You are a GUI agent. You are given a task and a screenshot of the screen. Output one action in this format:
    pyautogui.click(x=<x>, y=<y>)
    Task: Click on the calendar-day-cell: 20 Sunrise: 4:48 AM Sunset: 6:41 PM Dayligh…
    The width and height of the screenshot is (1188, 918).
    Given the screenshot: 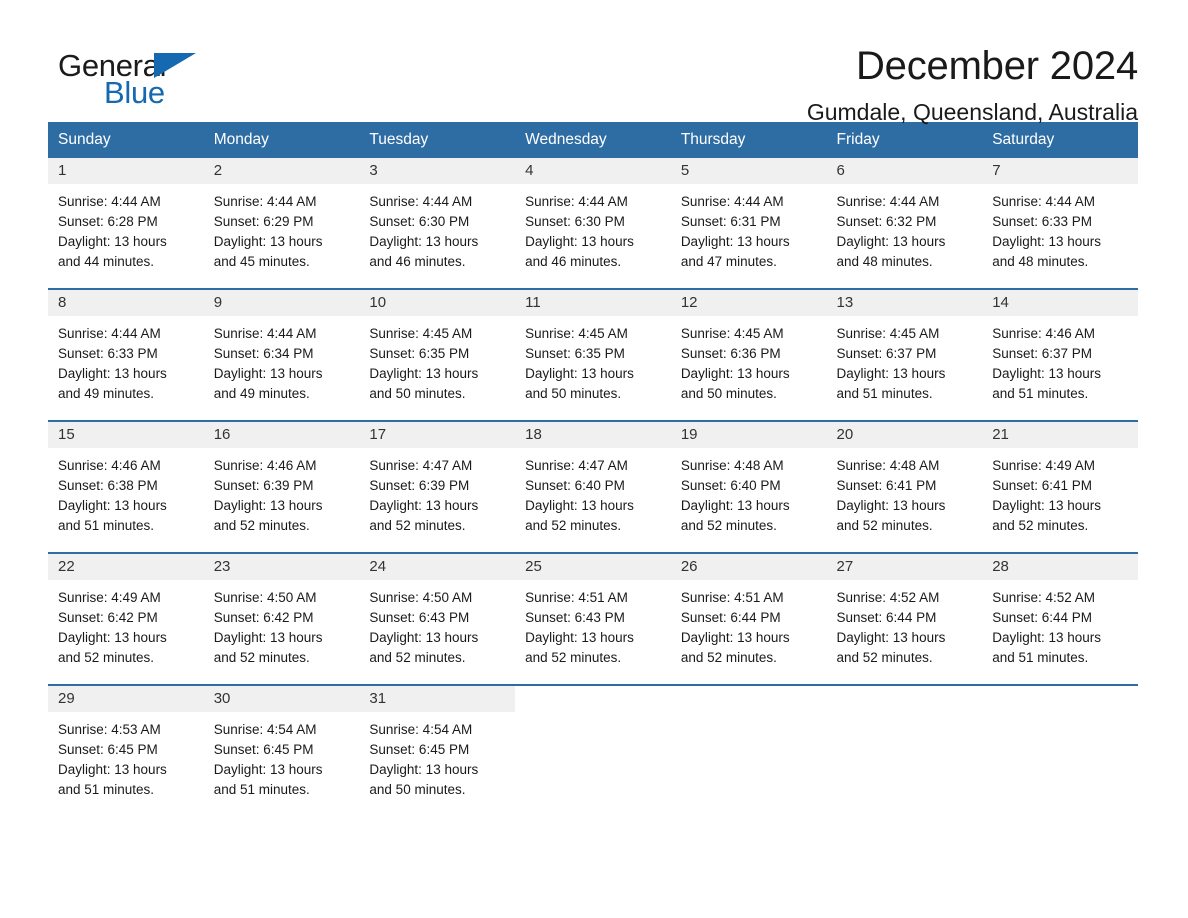 What is the action you would take?
    pyautogui.click(x=904, y=486)
    